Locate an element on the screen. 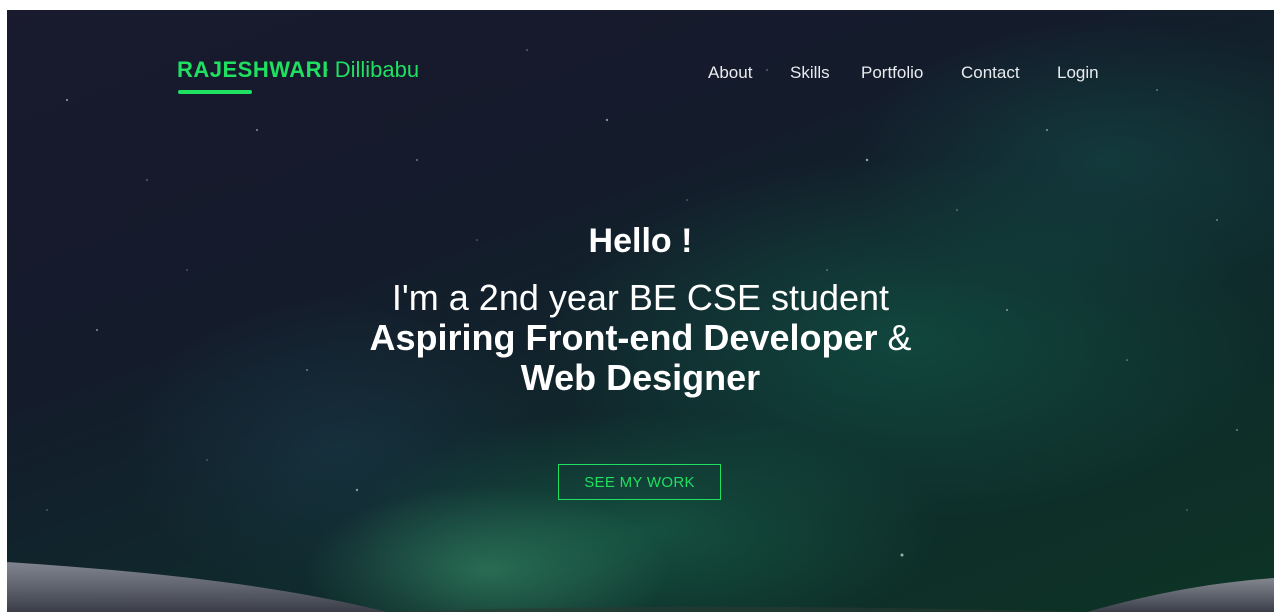 The height and width of the screenshot is (612, 1277). tagline-role: Aspiring Front-end Developer is located at coordinates (623, 337).